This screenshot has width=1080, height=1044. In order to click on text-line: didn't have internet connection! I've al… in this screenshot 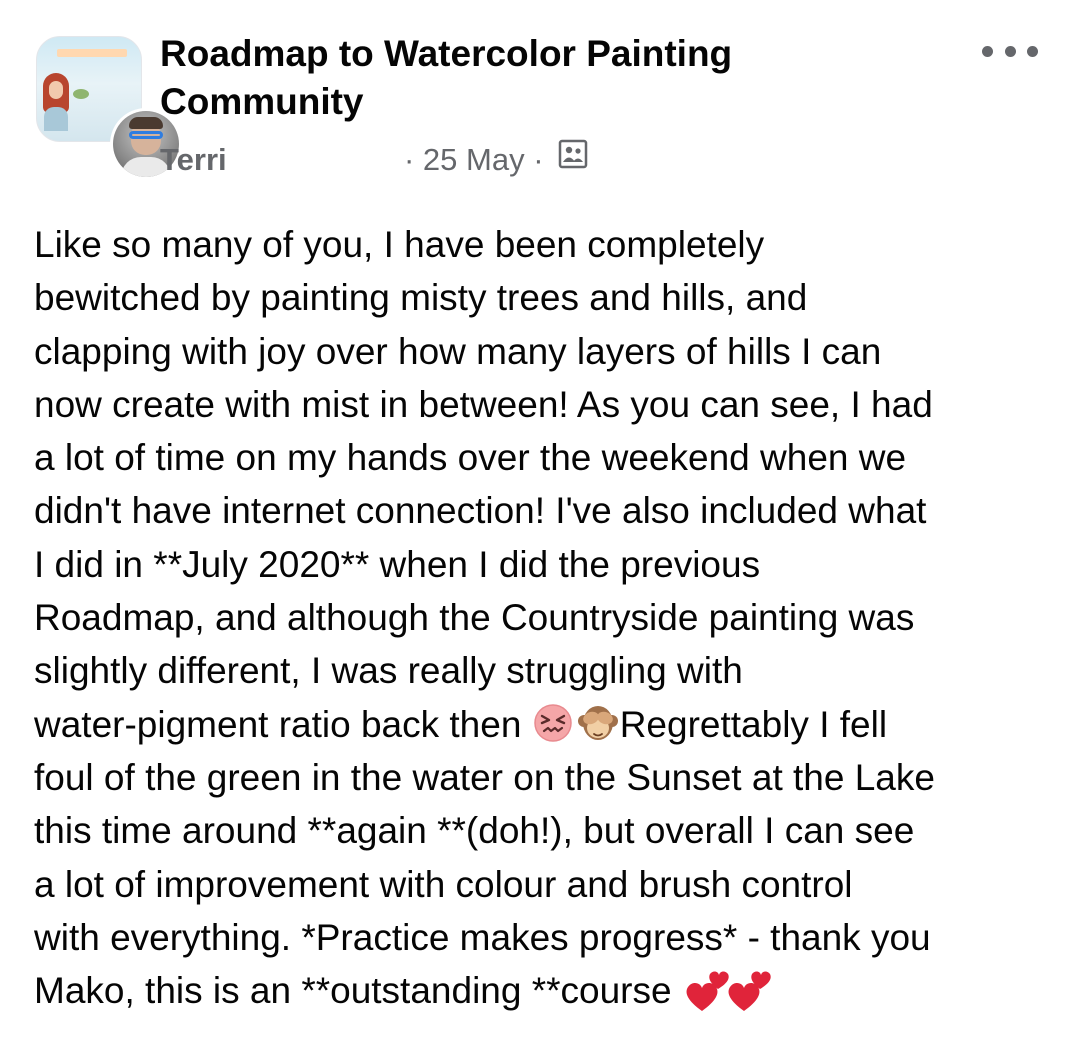, I will do `click(480, 511)`.